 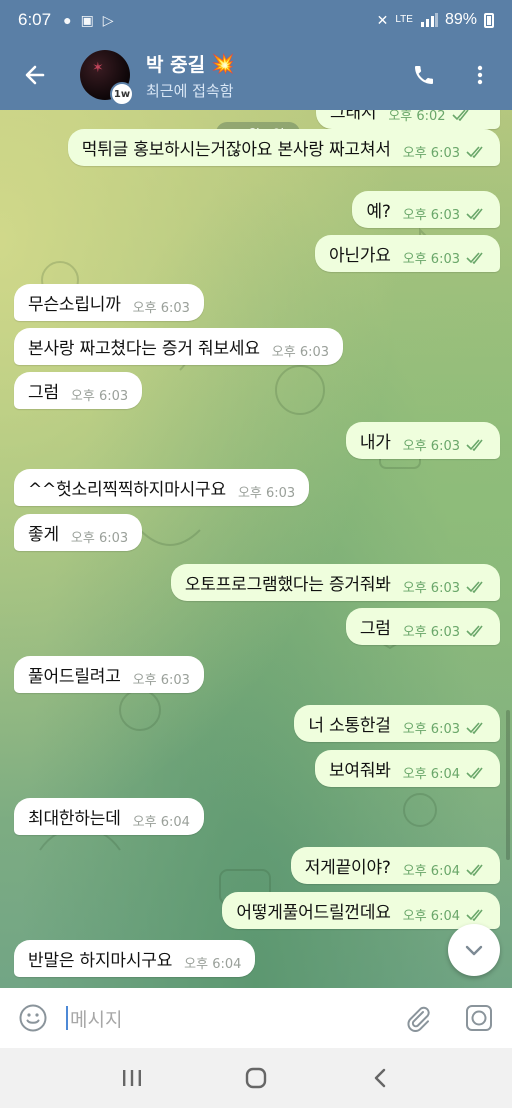 I want to click on message-bubble-incoming: 무슨소립니까 오후 6:03, so click(x=109, y=302).